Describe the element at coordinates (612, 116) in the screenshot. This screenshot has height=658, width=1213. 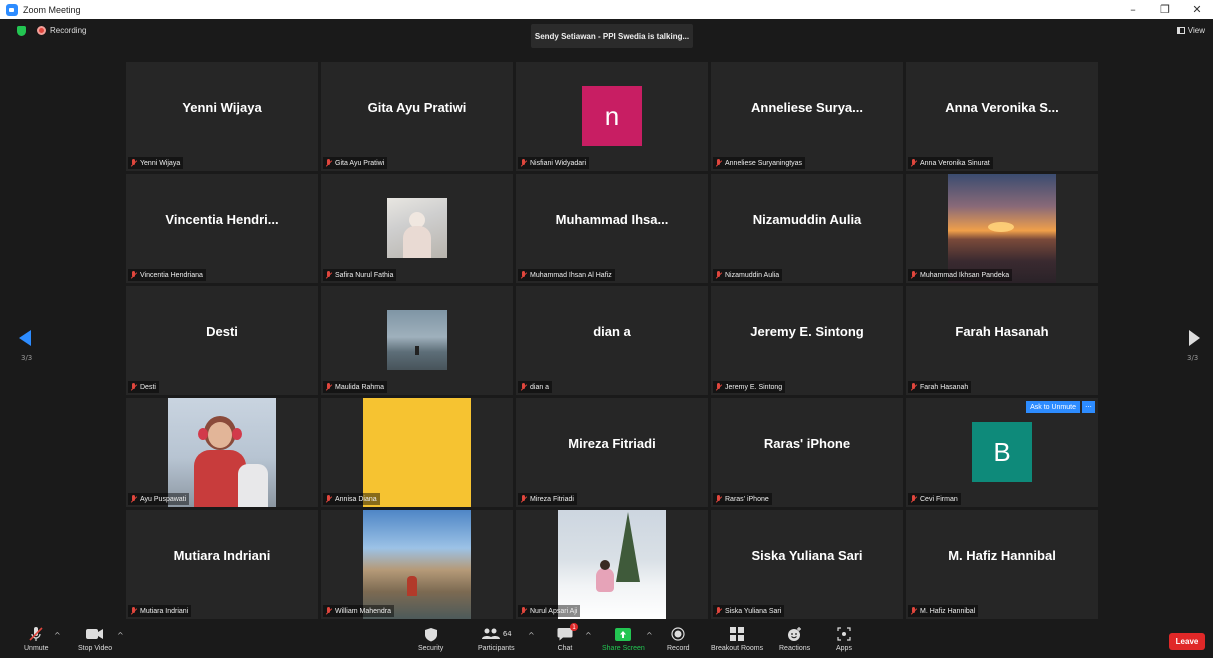
I see `participant-tile: n Nisfiani Widyadari` at that location.